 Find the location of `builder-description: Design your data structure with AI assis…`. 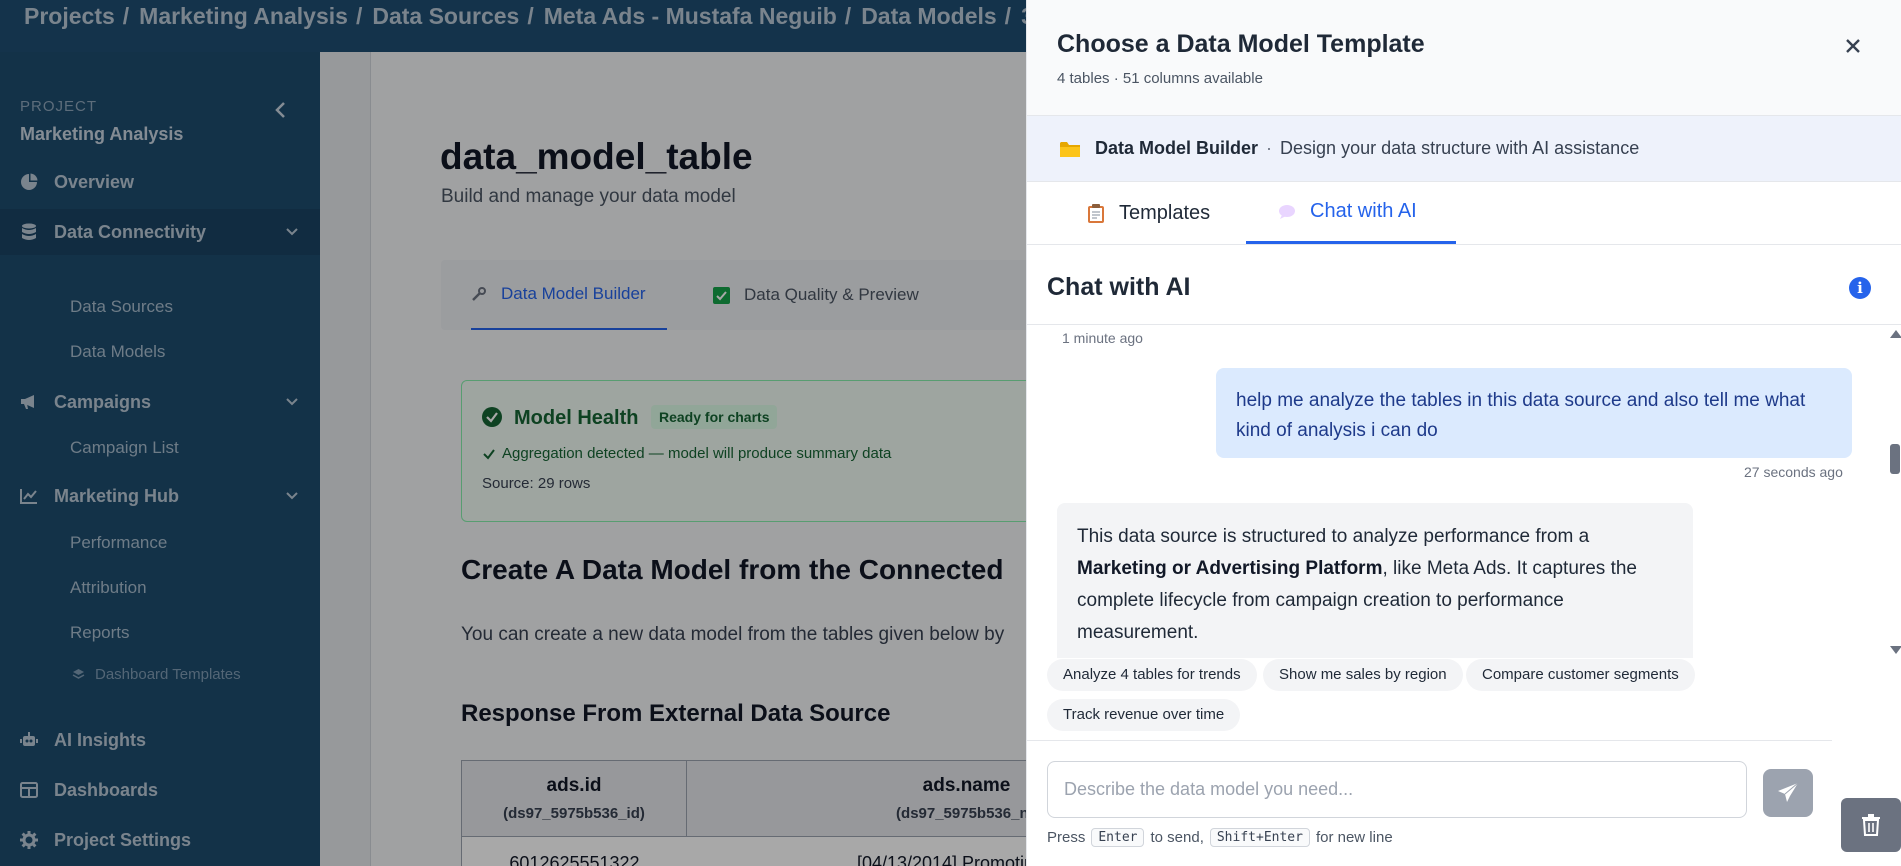

builder-description: Design your data structure with AI assis… is located at coordinates (1460, 148).